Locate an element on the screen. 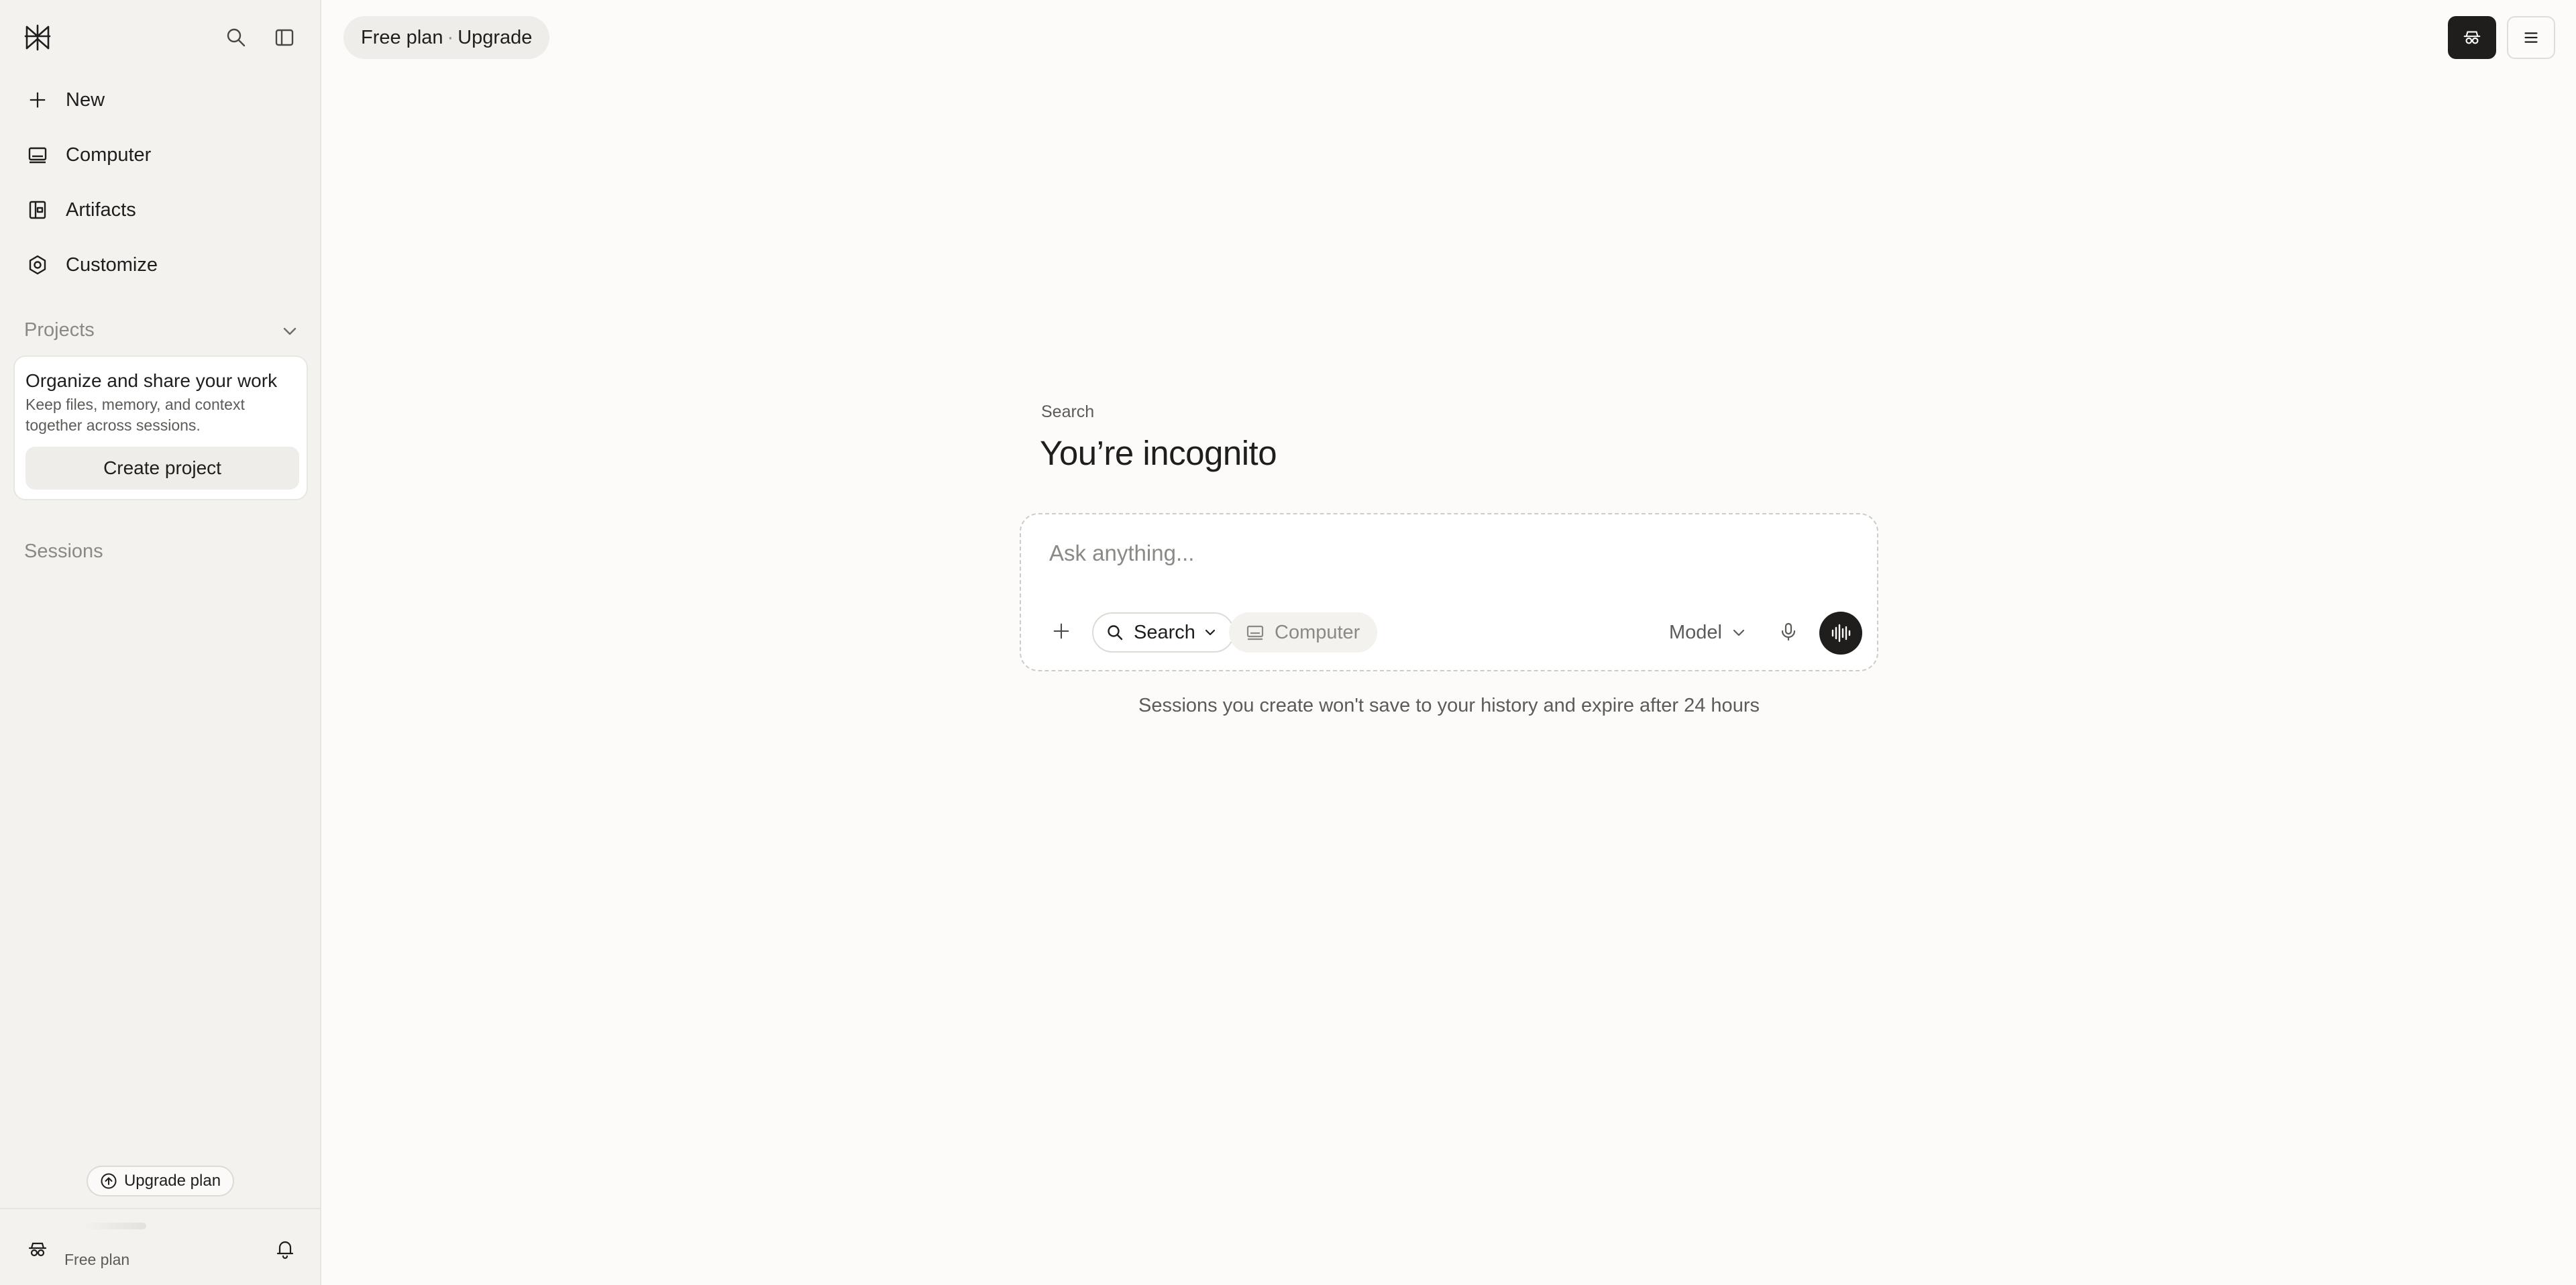  upgrade-arrow-icon is located at coordinates (108, 1181).